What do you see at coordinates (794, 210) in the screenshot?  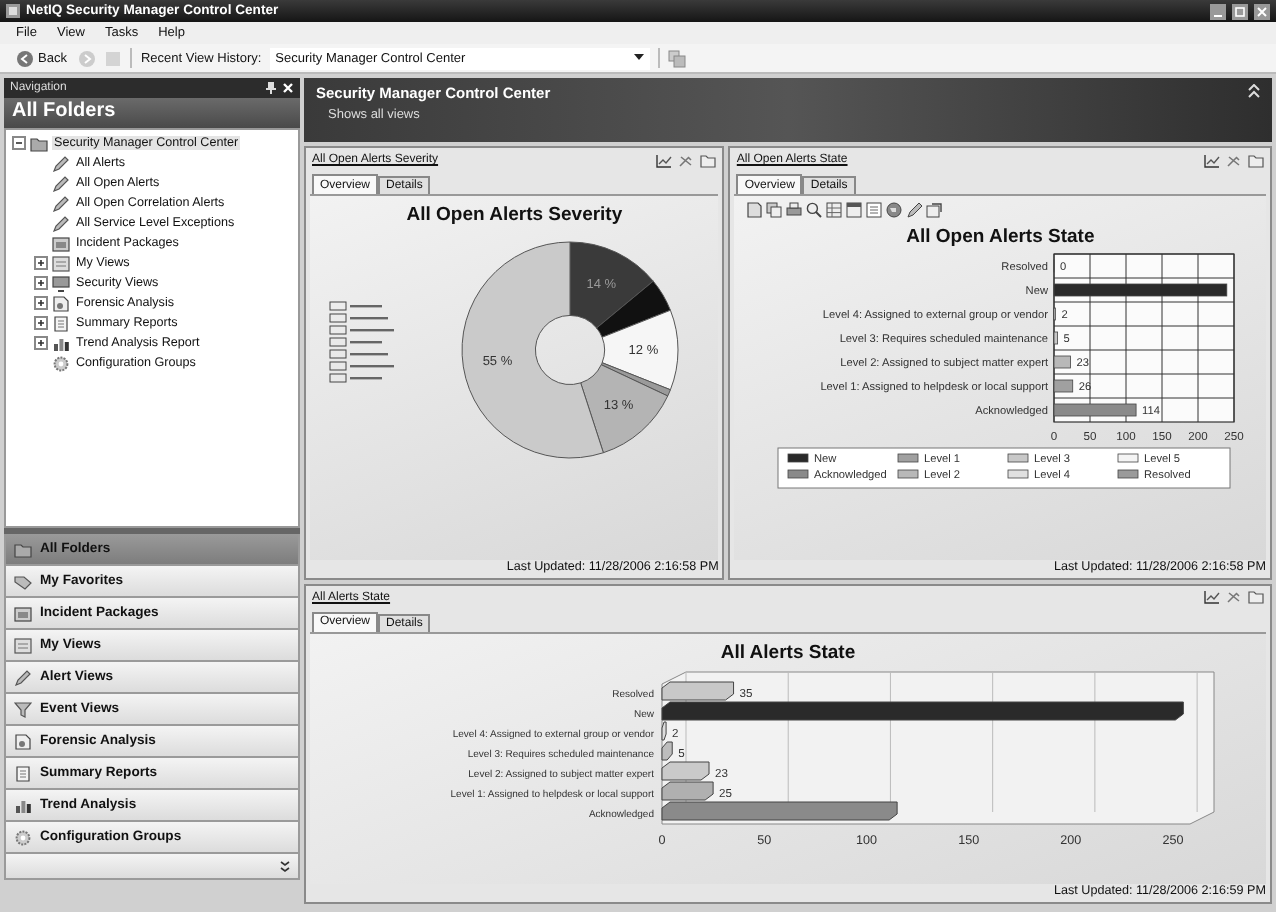 I see `printer-icon` at bounding box center [794, 210].